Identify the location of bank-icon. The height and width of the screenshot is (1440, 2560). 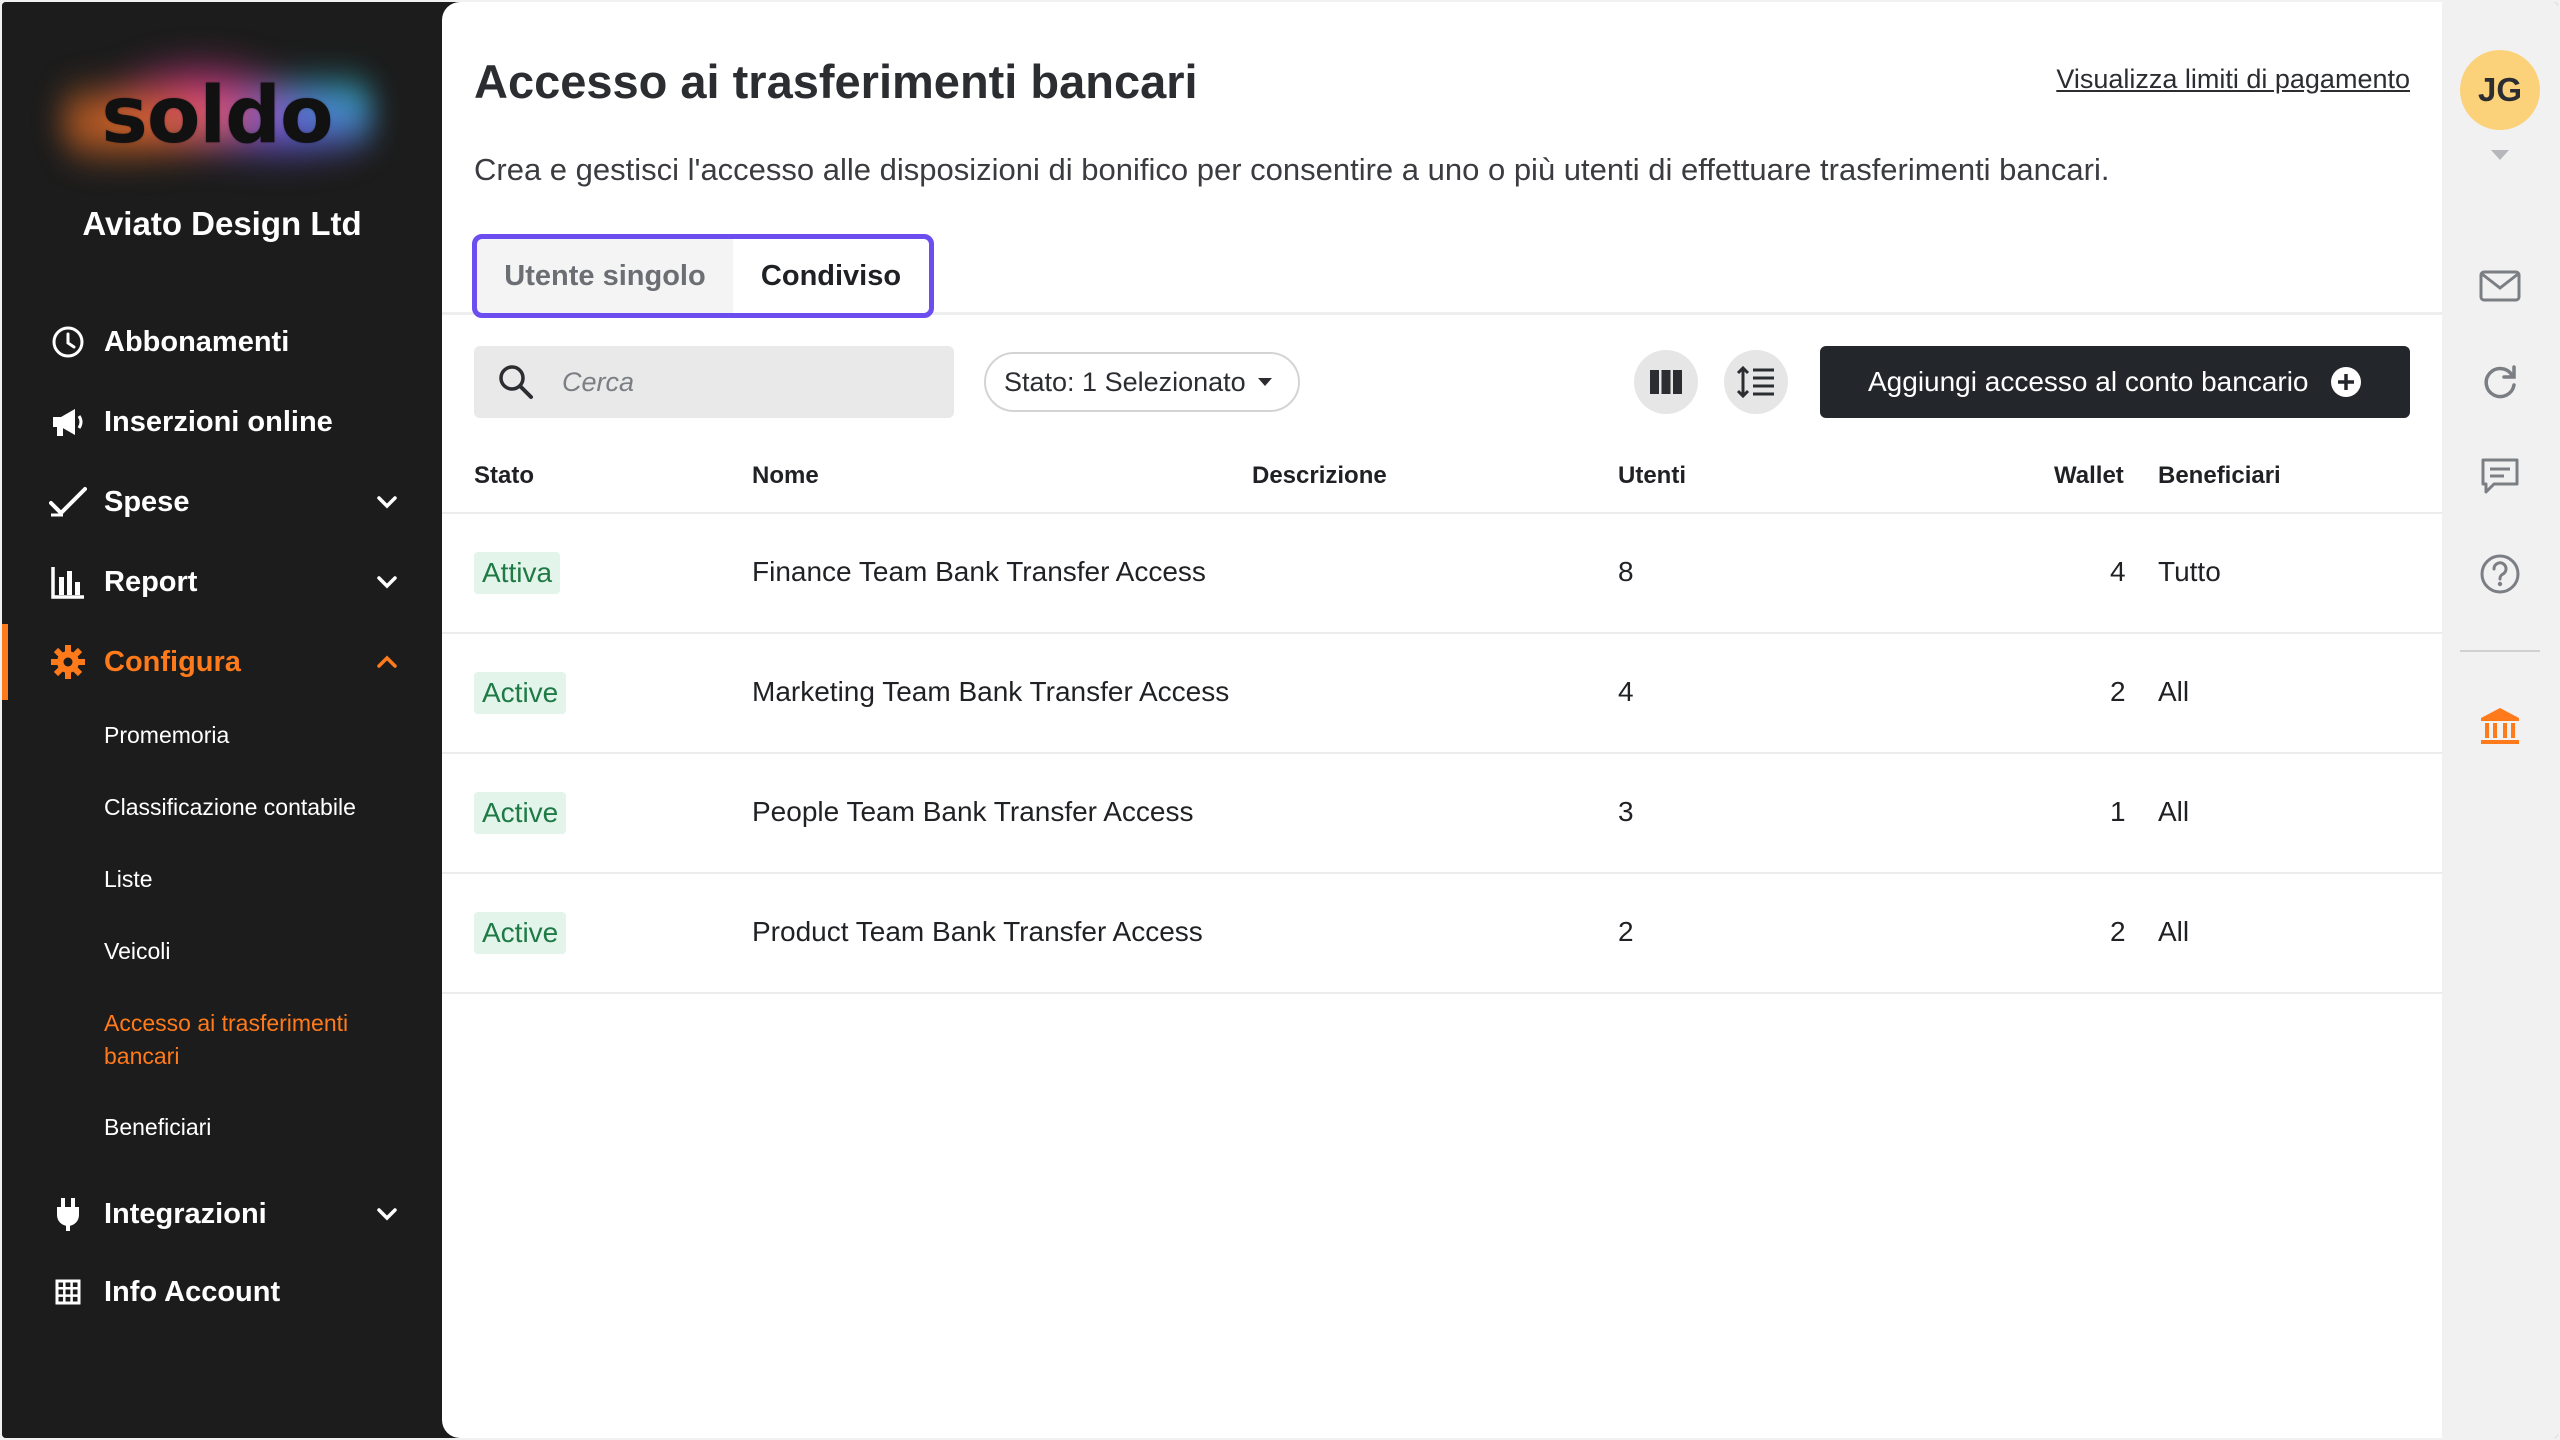
(2500, 726).